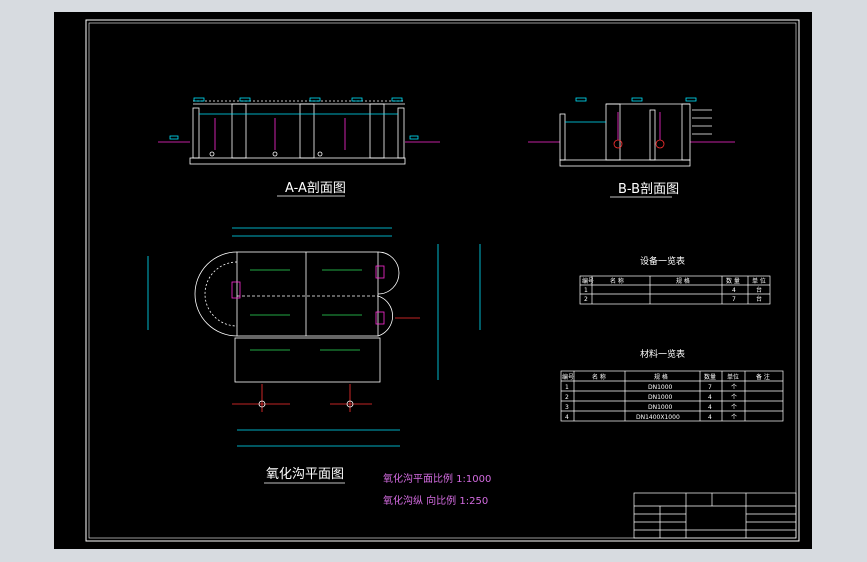 The width and height of the screenshot is (867, 562). What do you see at coordinates (661, 377) in the screenshot?
I see `mat-h-2: 规 格` at bounding box center [661, 377].